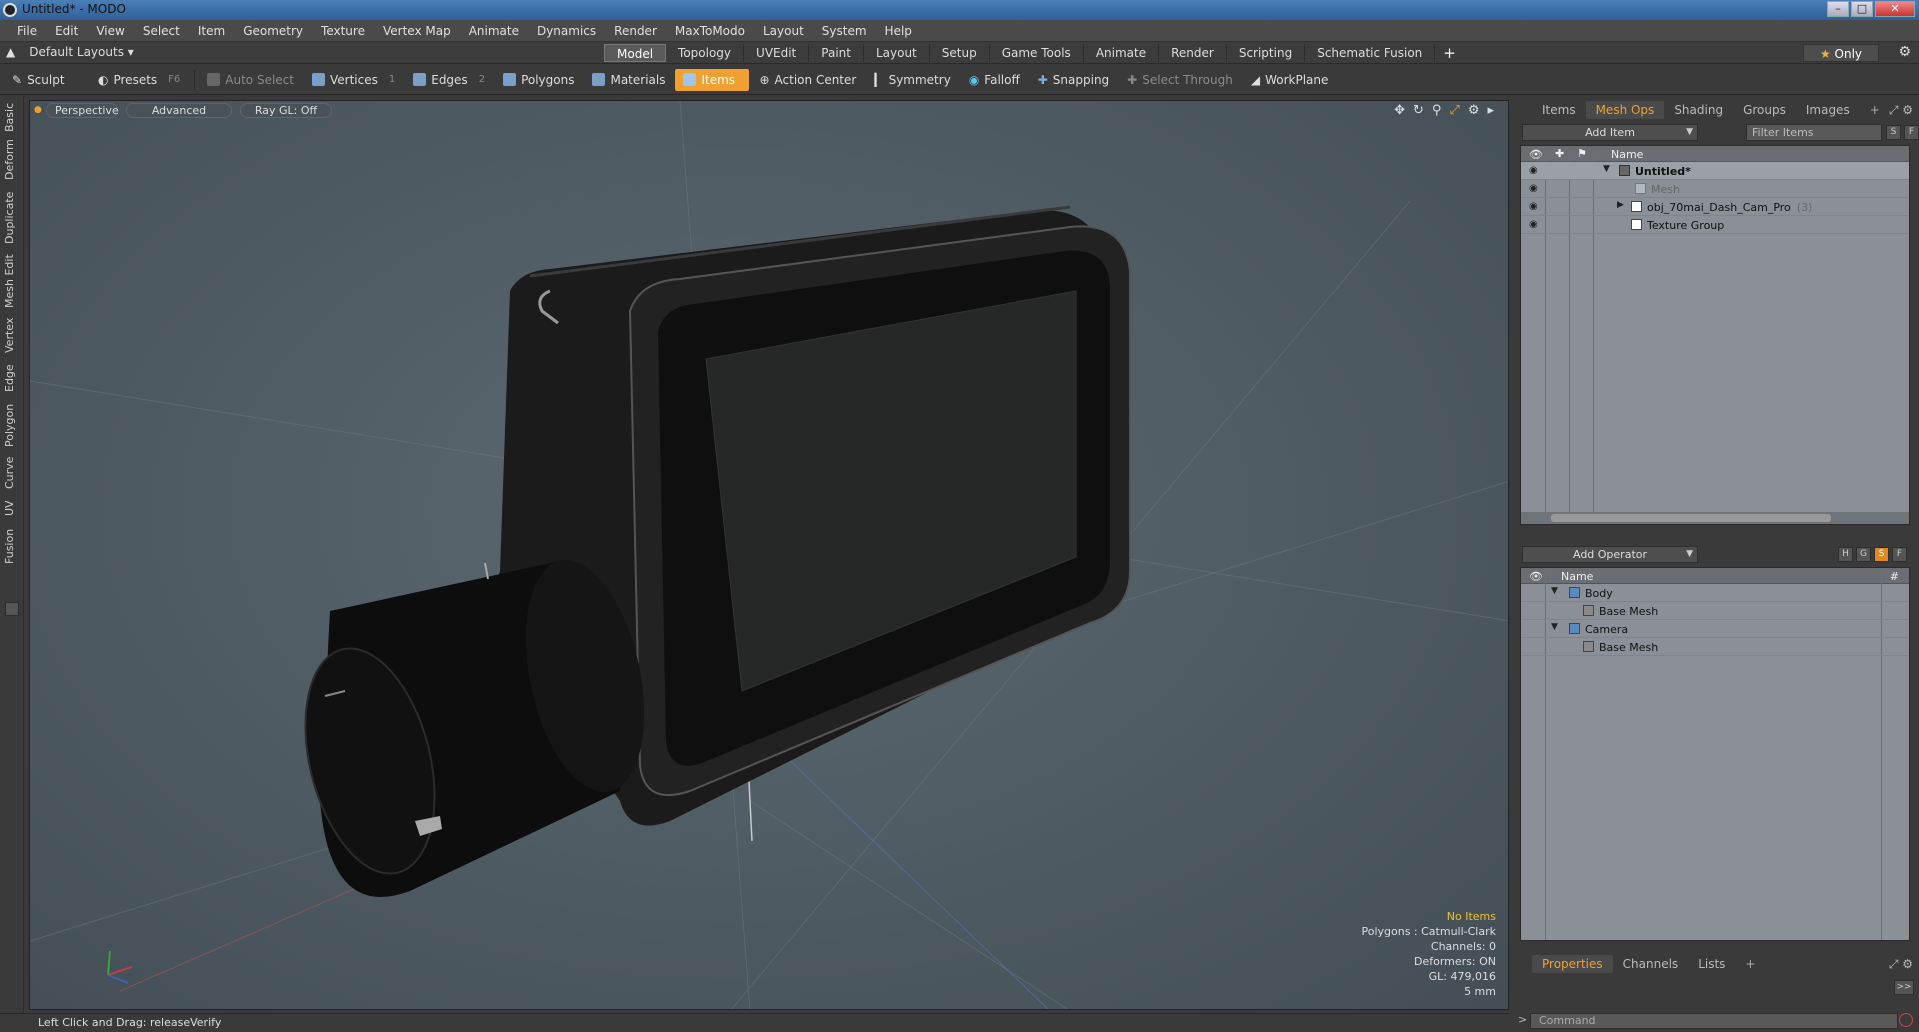 The height and width of the screenshot is (1032, 1919). What do you see at coordinates (566, 31) in the screenshot?
I see `menu-dynamics: Dynamics` at bounding box center [566, 31].